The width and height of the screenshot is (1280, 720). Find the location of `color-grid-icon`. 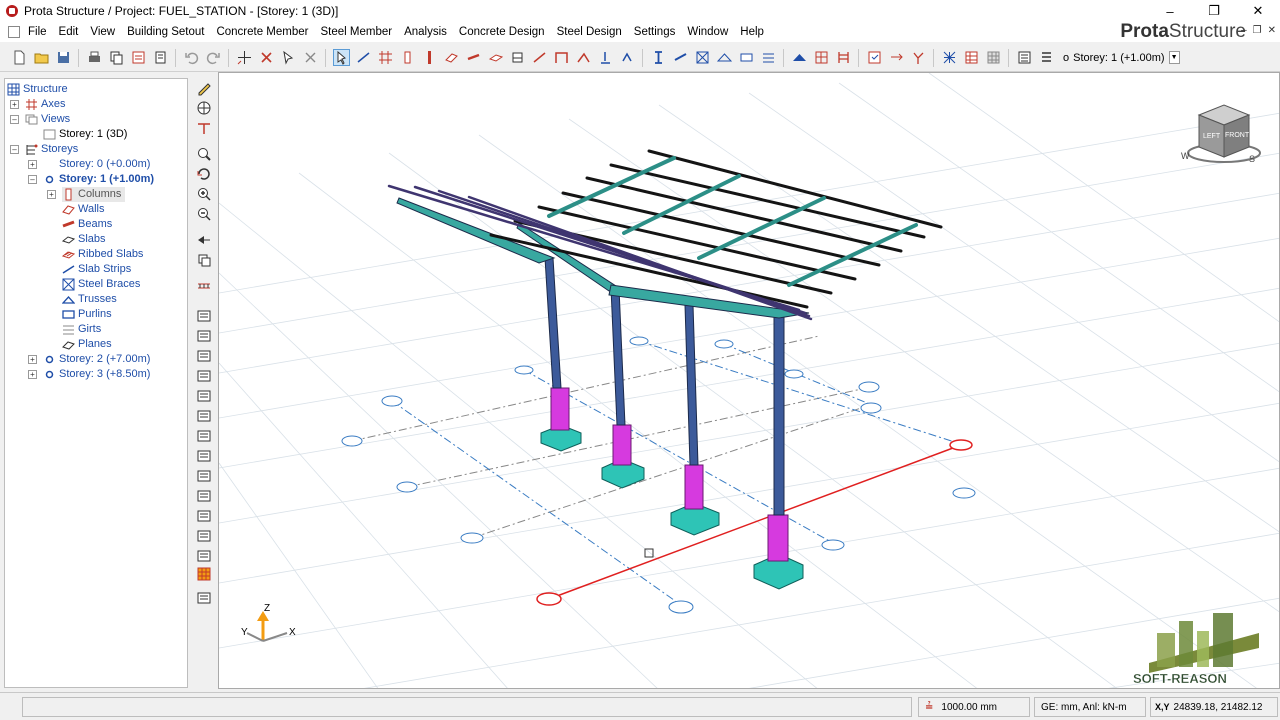

color-grid-icon is located at coordinates (204, 574).